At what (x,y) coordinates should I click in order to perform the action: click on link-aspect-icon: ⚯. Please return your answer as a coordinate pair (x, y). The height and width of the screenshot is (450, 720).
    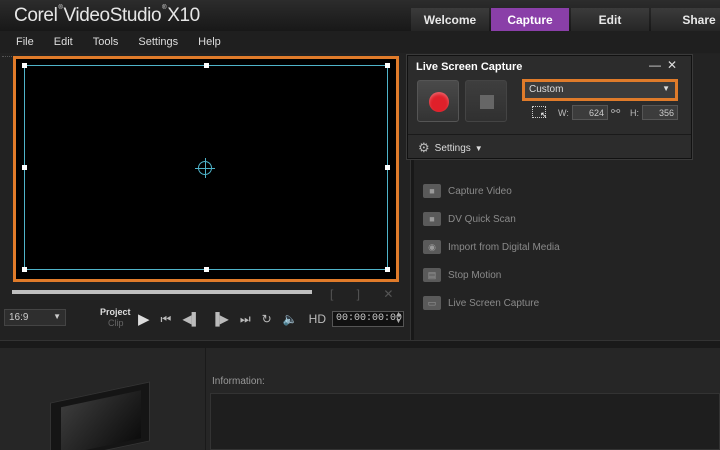
    Looking at the image, I should click on (615, 111).